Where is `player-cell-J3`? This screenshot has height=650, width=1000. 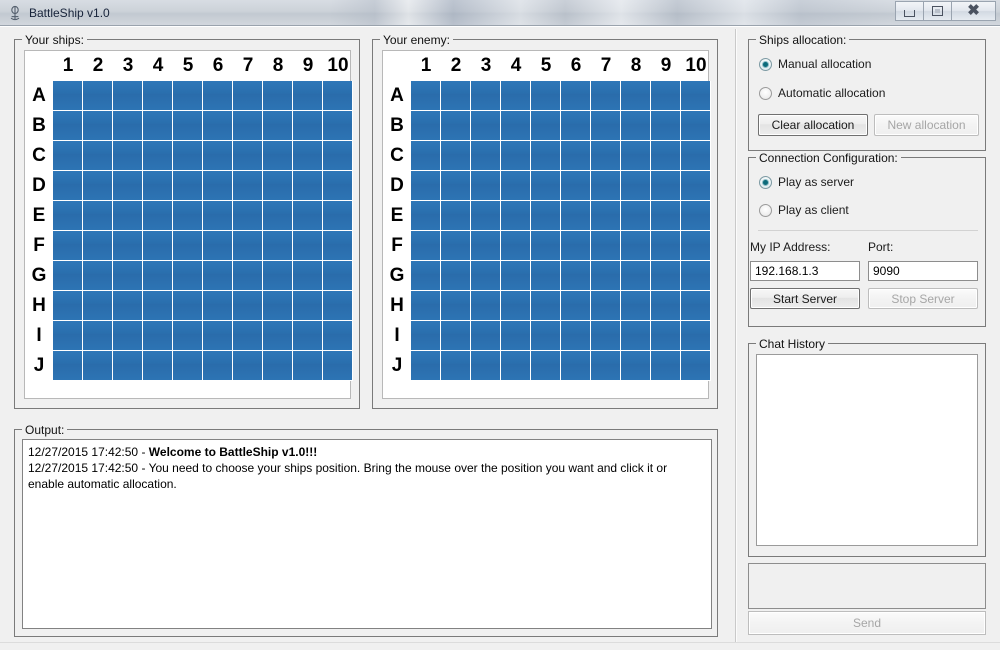 player-cell-J3 is located at coordinates (128, 366).